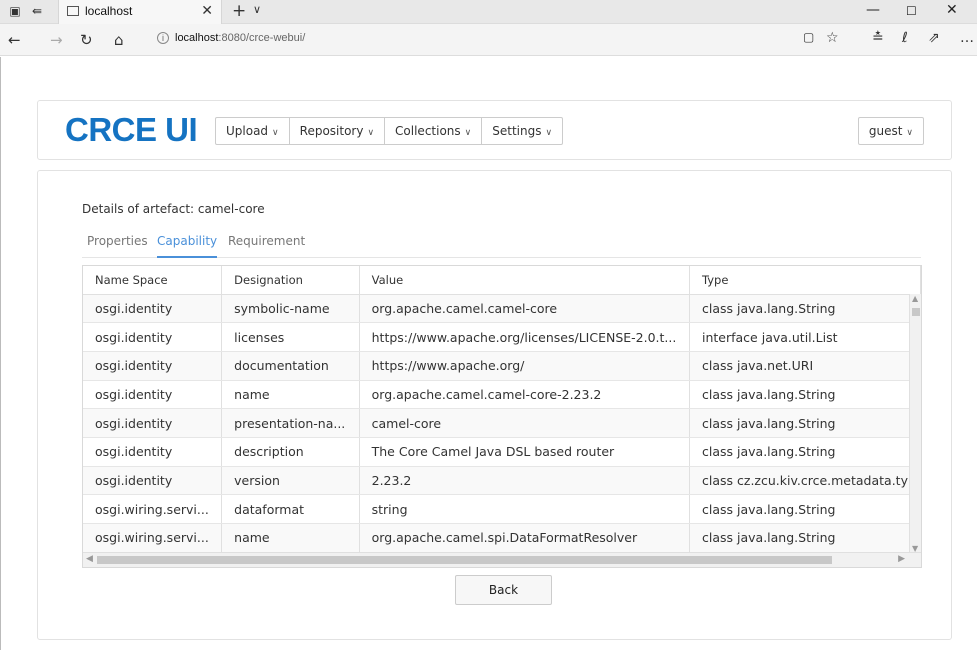  Describe the element at coordinates (525, 452) in the screenshot. I see `cell-value: The Core Camel Java DSL based router` at that location.